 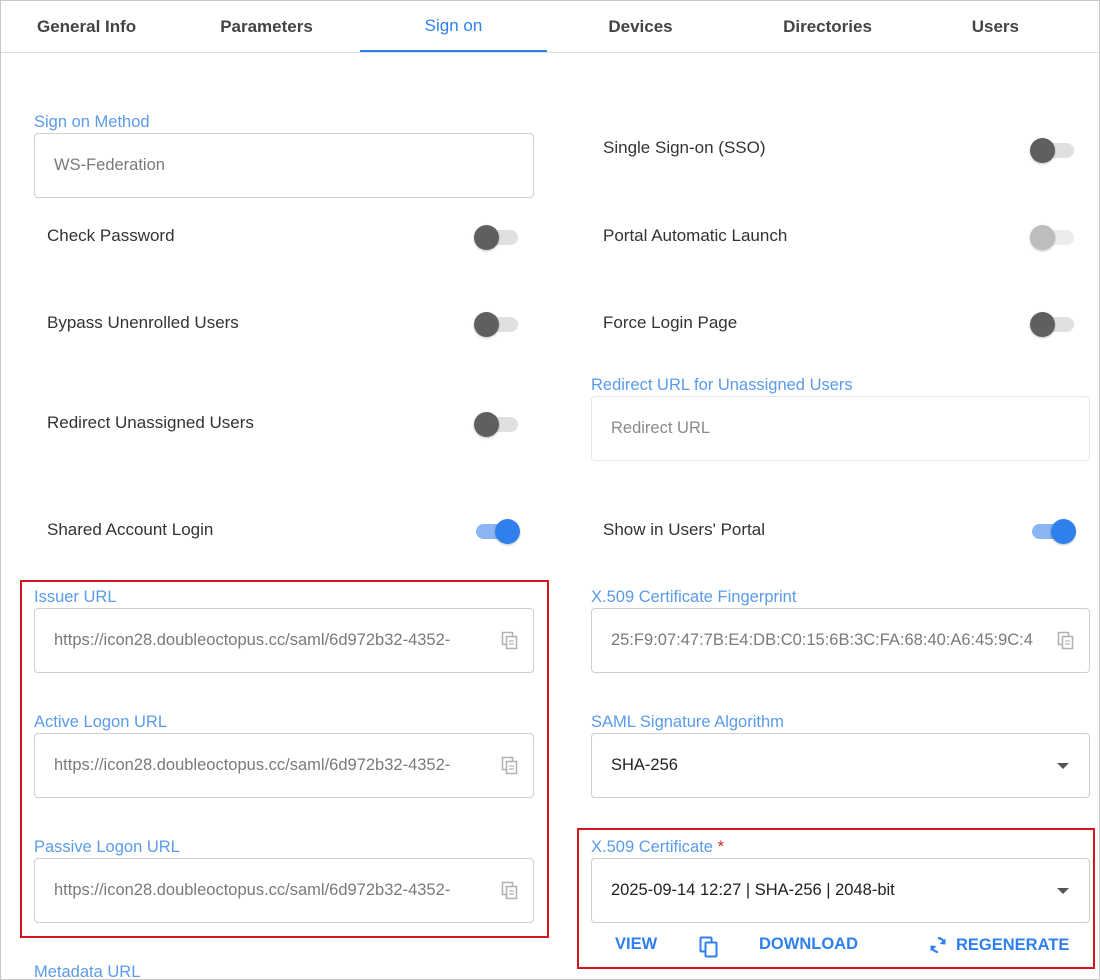 I want to click on signature-algorithm-label: SAML Signature Algorithm, so click(x=687, y=722).